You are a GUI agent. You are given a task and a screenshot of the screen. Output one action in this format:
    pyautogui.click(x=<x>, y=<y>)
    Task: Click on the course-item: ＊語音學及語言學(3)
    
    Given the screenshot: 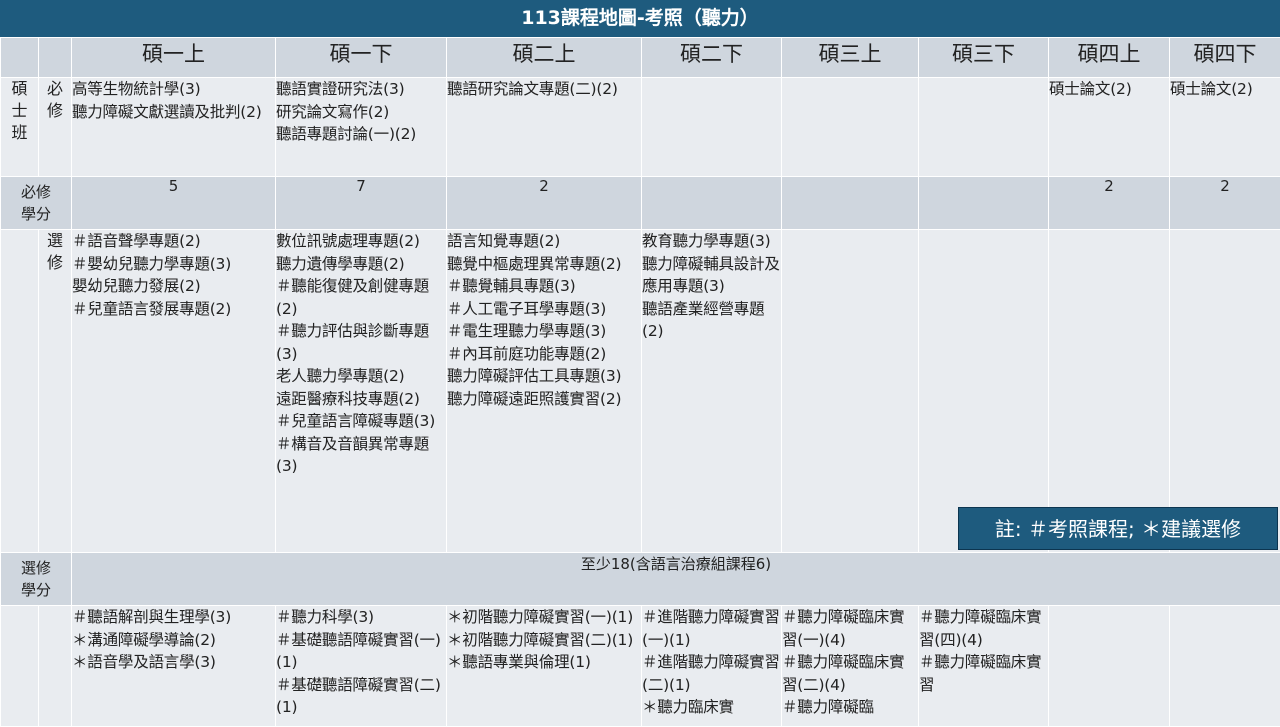 What is the action you would take?
    pyautogui.click(x=173, y=662)
    